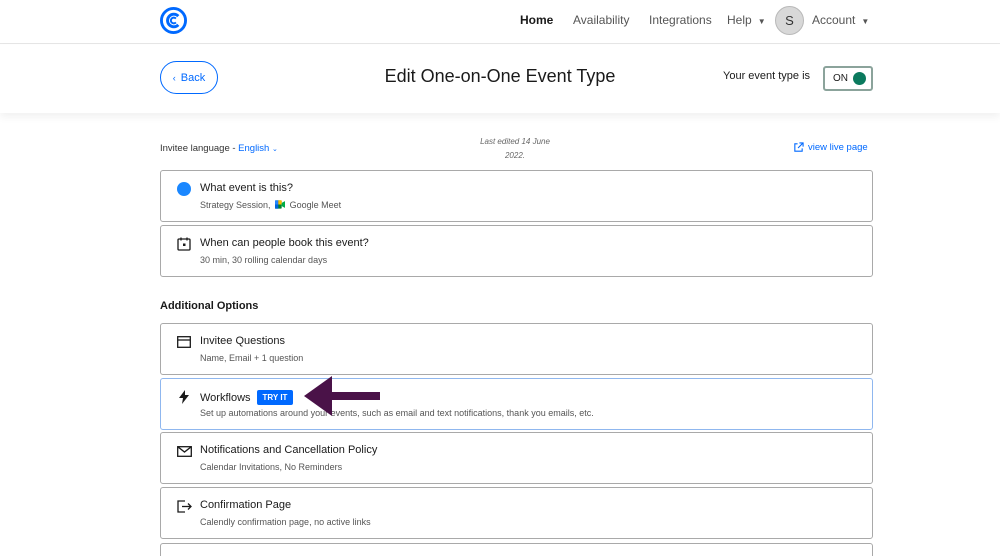 The image size is (1000, 556). Describe the element at coordinates (342, 396) in the screenshot. I see `annotation-arrow-icon` at that location.